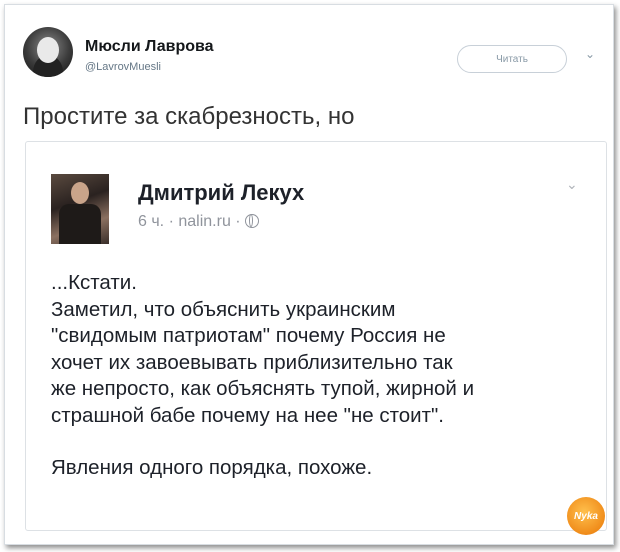 The image size is (620, 552). Describe the element at coordinates (80, 209) in the screenshot. I see `quoted-author-photo` at that location.